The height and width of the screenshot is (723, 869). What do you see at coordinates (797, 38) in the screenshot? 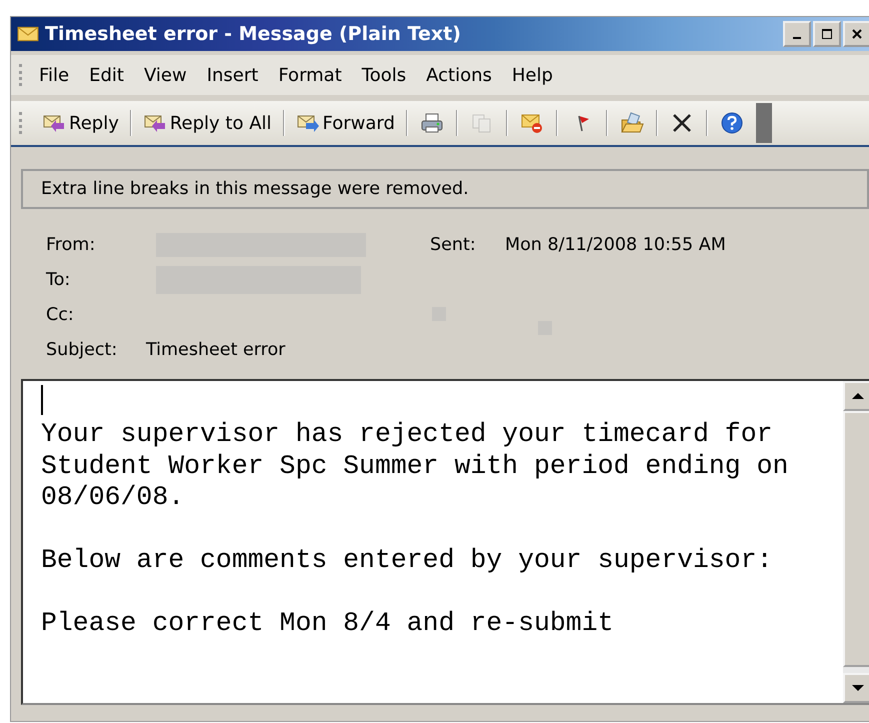
I see `minimize-icon` at bounding box center [797, 38].